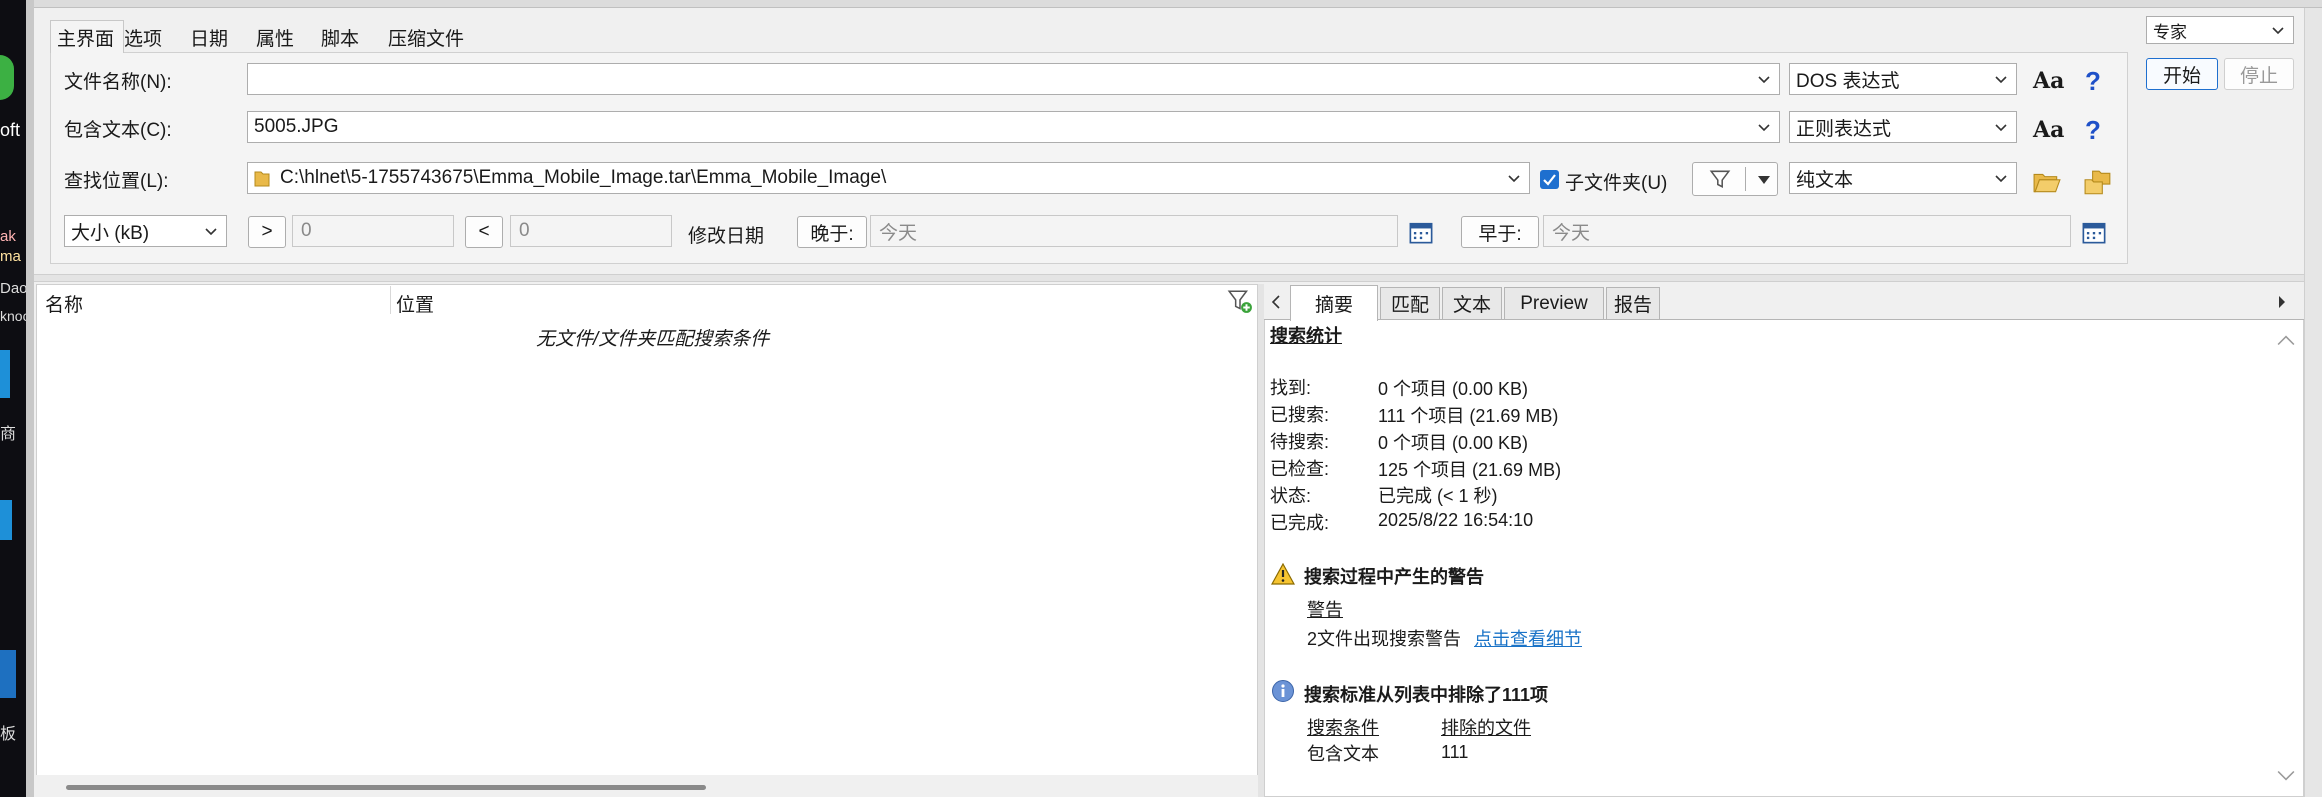 This screenshot has width=2322, height=797. I want to click on contains-syntax-select: 正则表达式, so click(1903, 127).